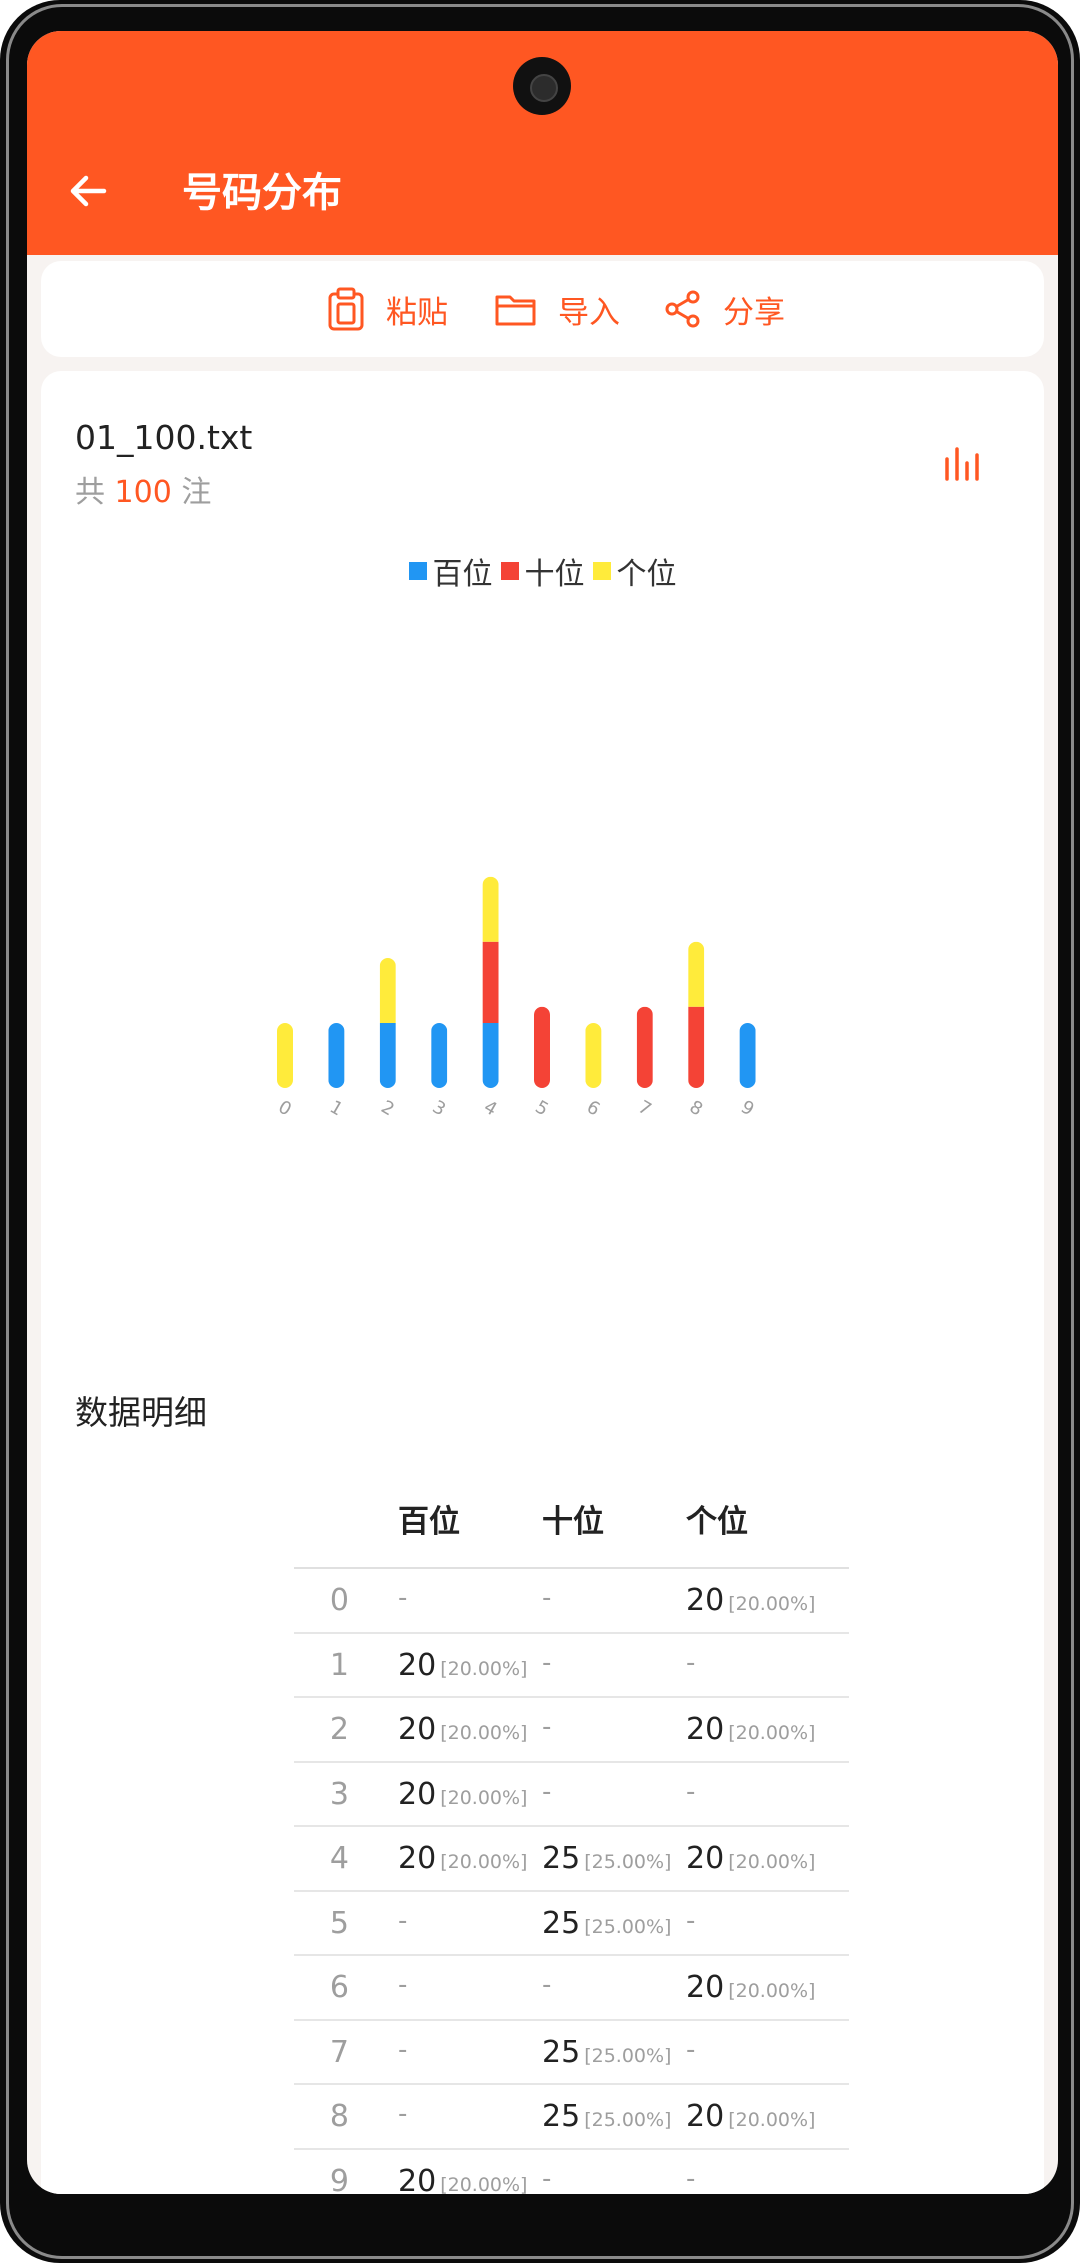 Image resolution: width=1080 pixels, height=2263 pixels. I want to click on x-tick-label: 4, so click(490, 1108).